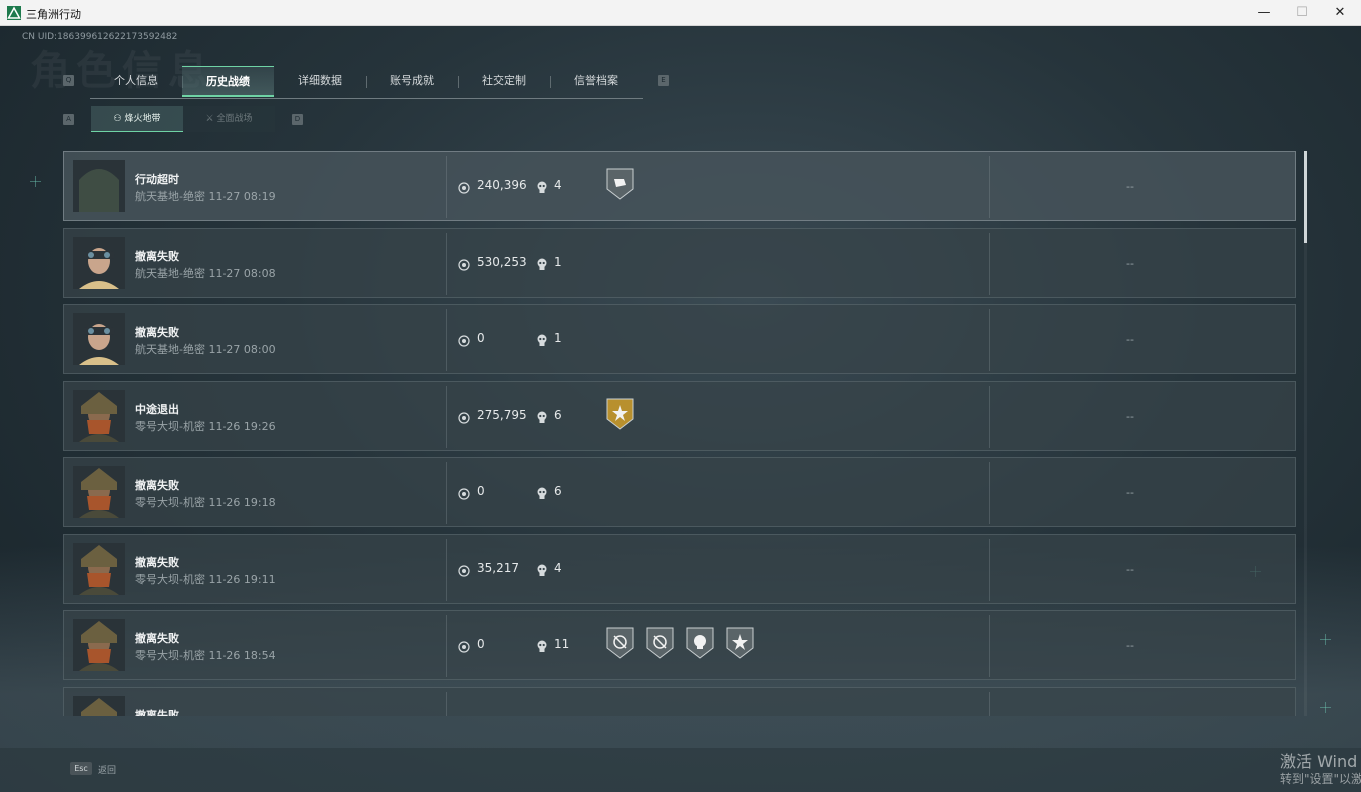 This screenshot has width=1361, height=792. I want to click on app-logo-icon, so click(14, 13).